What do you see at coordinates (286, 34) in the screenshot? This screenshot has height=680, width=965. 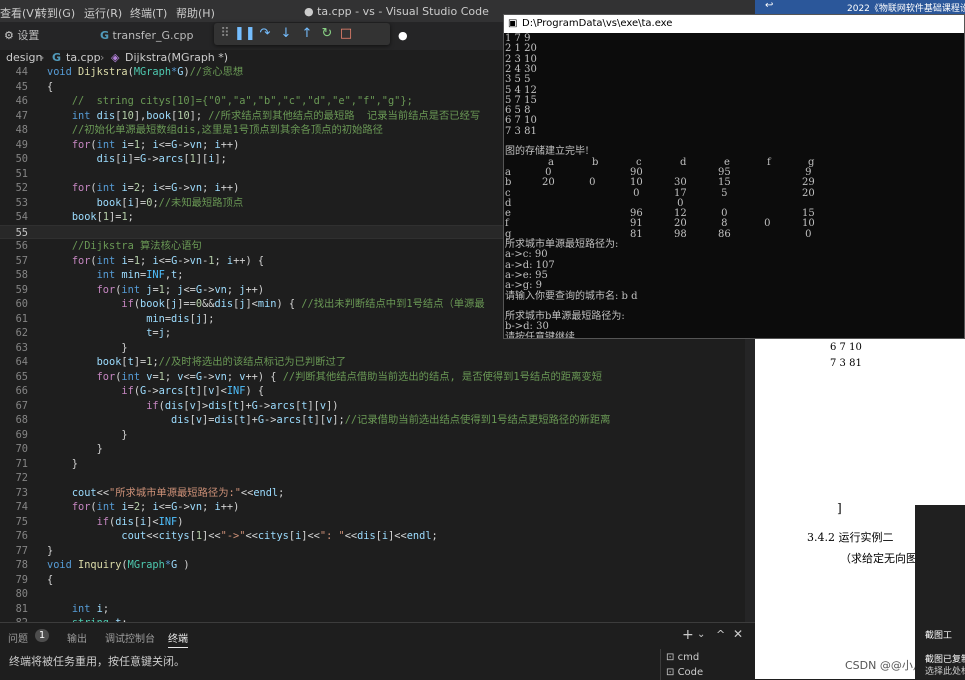 I see `step-into-icon: ↓` at bounding box center [286, 34].